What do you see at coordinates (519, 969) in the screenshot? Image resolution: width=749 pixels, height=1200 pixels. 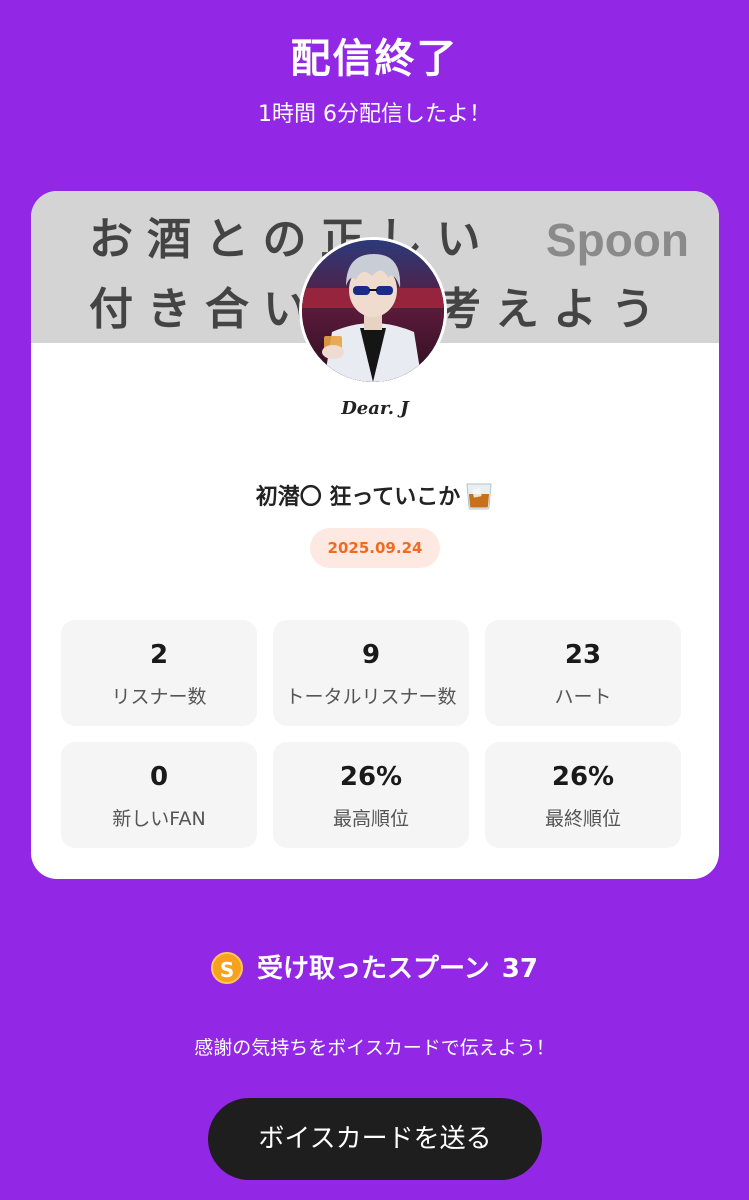 I see `received-spoons-count: 37` at bounding box center [519, 969].